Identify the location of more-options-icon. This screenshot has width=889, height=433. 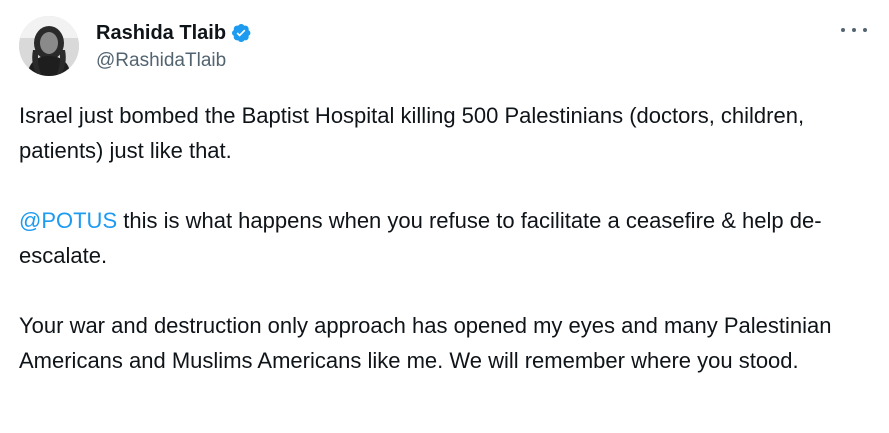
(854, 30).